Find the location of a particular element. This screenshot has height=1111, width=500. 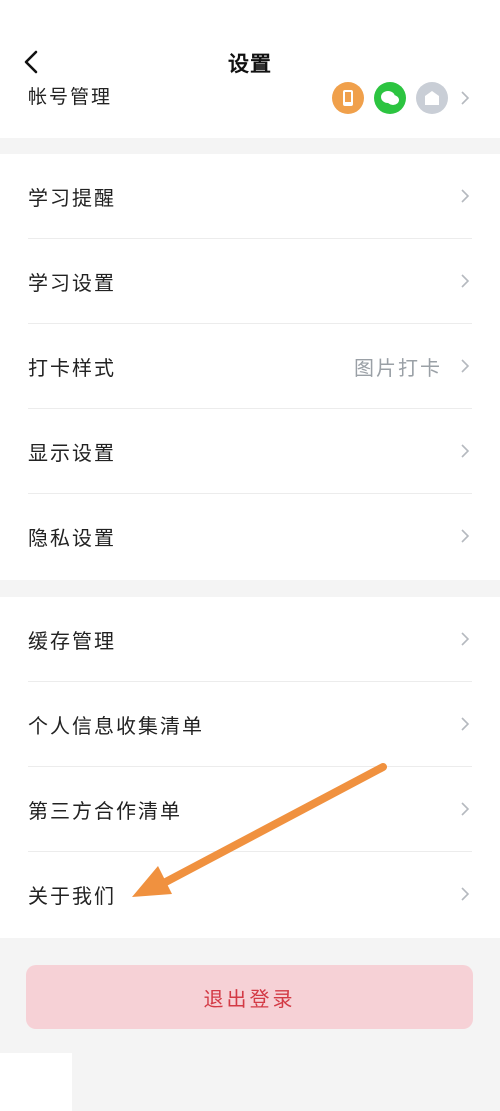

logout-button: 退出登录 is located at coordinates (249, 997).